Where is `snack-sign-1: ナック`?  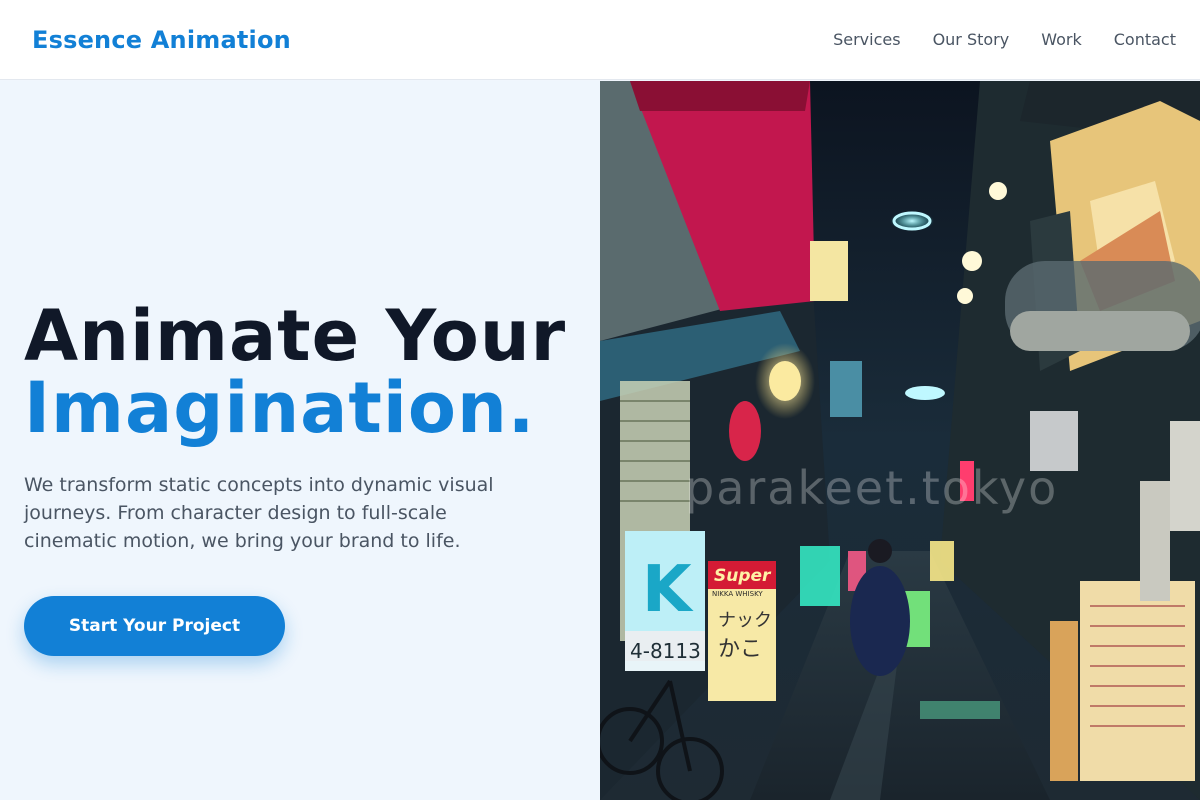
snack-sign-1: ナック is located at coordinates (745, 620).